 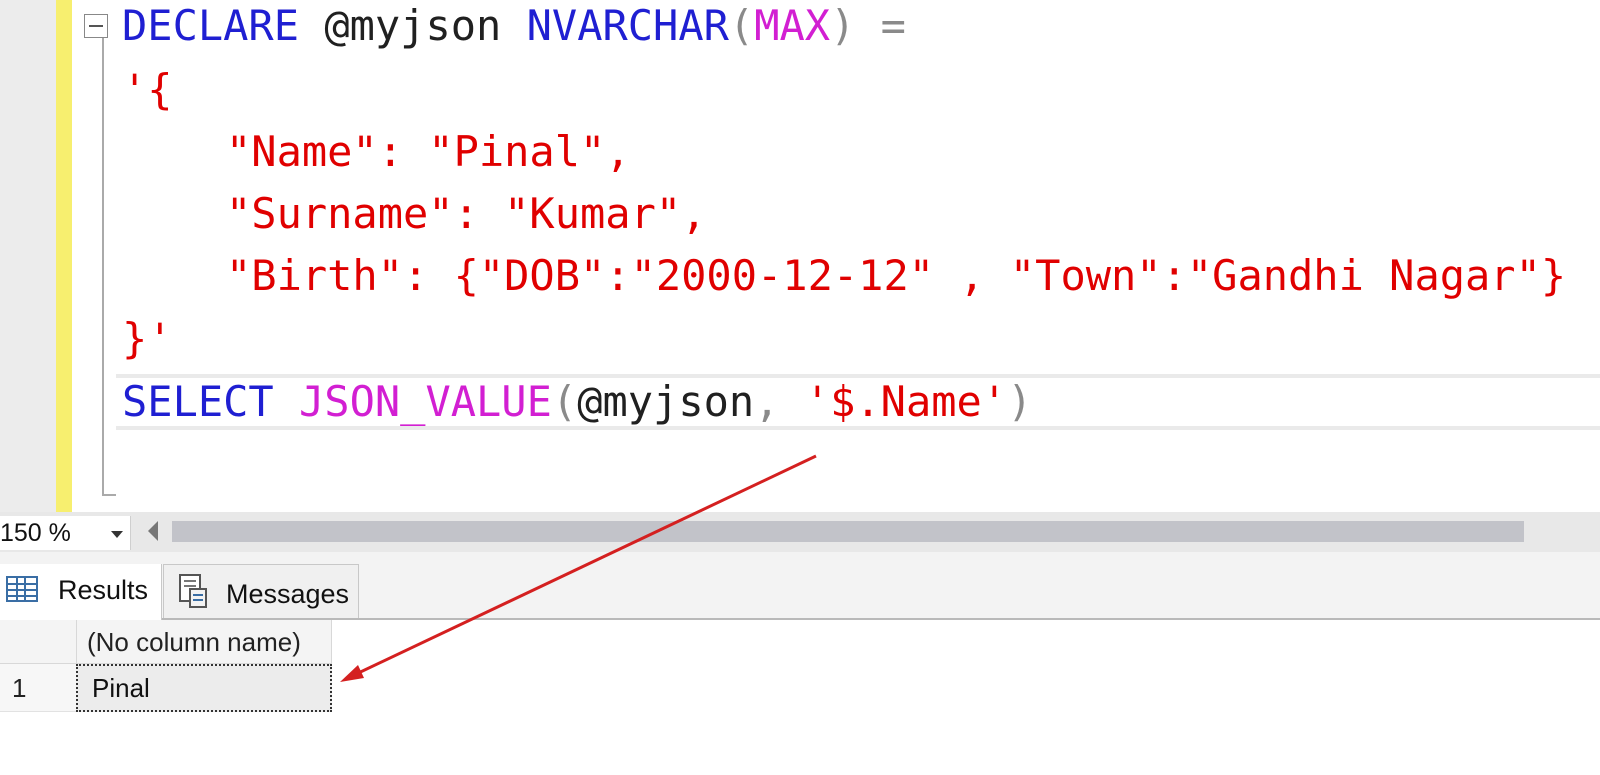 I want to click on code-line-7: SELECT JSON_VALUE(@myjson, '$.Name'), so click(x=577, y=402).